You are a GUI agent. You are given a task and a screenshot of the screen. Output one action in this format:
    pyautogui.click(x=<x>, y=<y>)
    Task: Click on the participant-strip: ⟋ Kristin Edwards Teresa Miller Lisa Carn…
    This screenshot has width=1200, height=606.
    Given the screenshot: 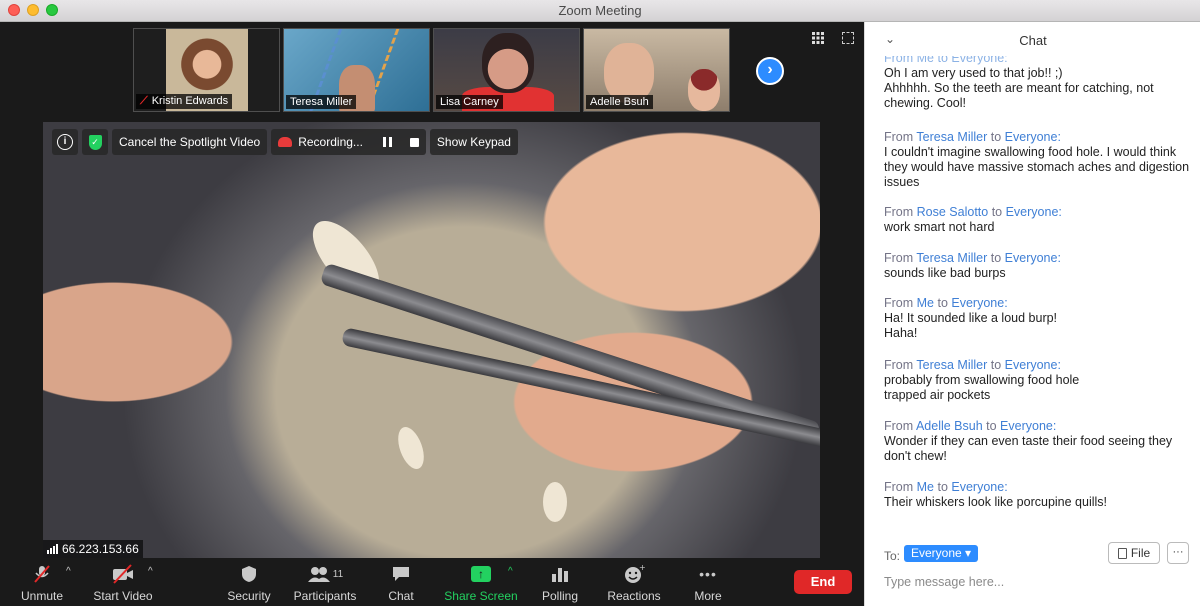 What is the action you would take?
    pyautogui.click(x=432, y=71)
    